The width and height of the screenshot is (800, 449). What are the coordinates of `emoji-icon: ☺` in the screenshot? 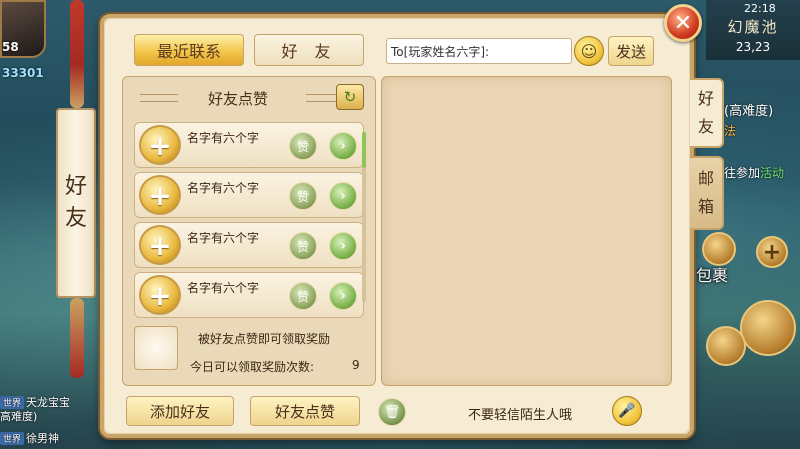 It's located at (589, 51).